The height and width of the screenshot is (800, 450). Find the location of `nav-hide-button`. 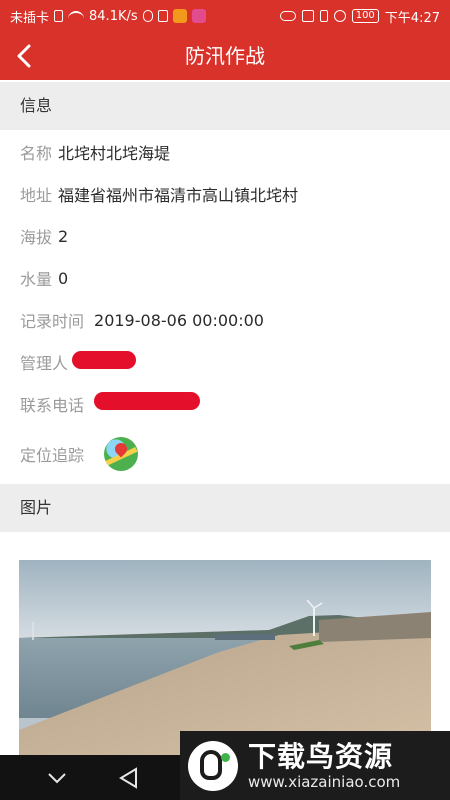

nav-hide-button is located at coordinates (57, 778).